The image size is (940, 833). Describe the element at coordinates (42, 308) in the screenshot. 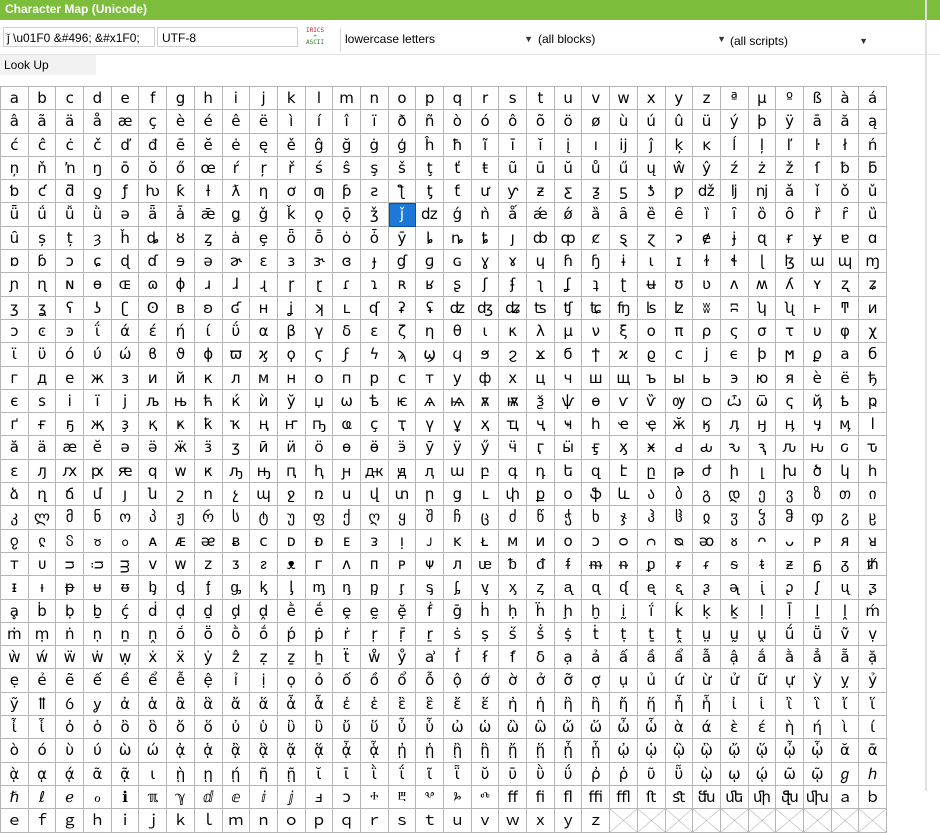

I see `char-cell: ʓ` at that location.